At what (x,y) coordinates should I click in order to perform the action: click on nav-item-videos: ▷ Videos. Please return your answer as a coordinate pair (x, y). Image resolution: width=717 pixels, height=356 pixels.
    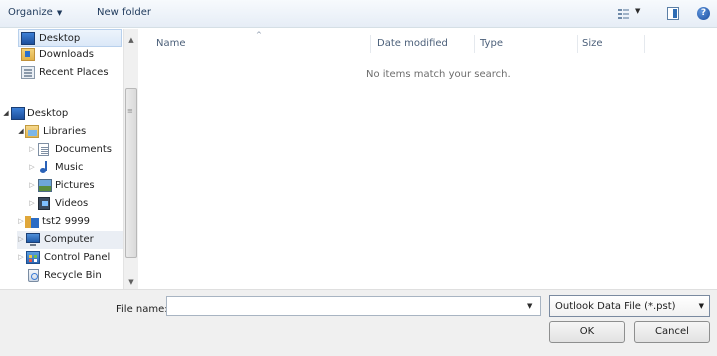
    Looking at the image, I should click on (75, 204).